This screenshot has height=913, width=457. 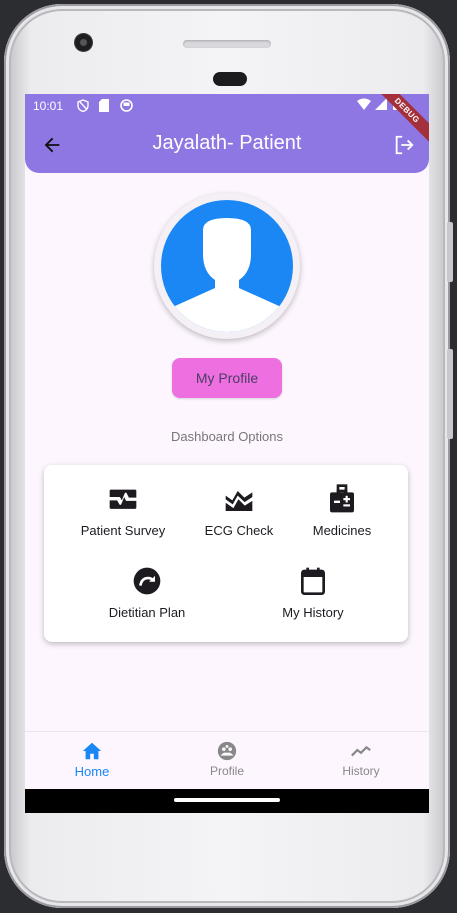 What do you see at coordinates (226, 436) in the screenshot?
I see `dashboard-options-label: Dashboard Options` at bounding box center [226, 436].